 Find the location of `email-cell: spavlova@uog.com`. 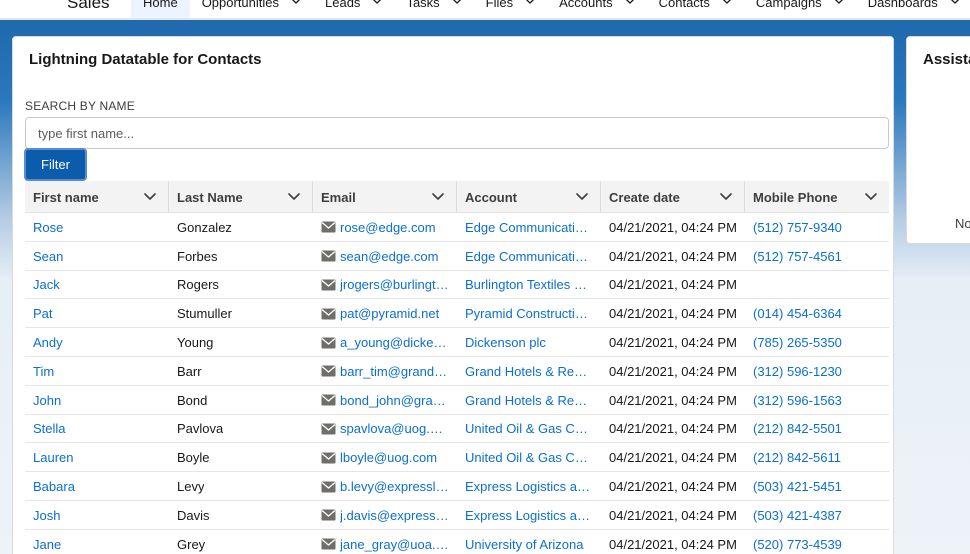

email-cell: spavlova@uog.com is located at coordinates (385, 429).